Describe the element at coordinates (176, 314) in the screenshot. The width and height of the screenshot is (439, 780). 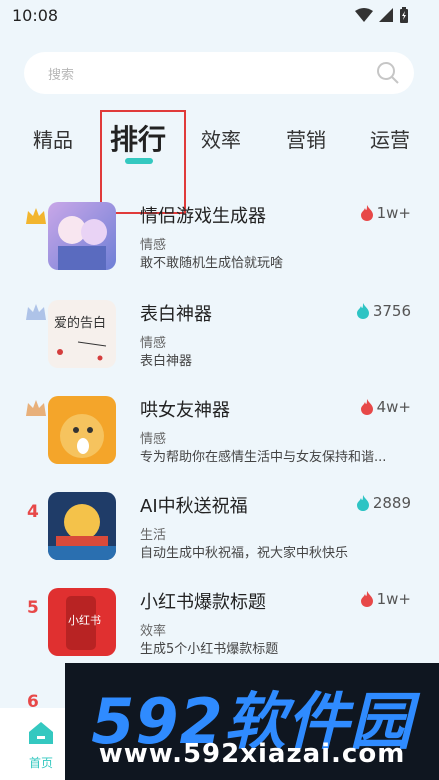
I see `item-title: 表白神器` at that location.